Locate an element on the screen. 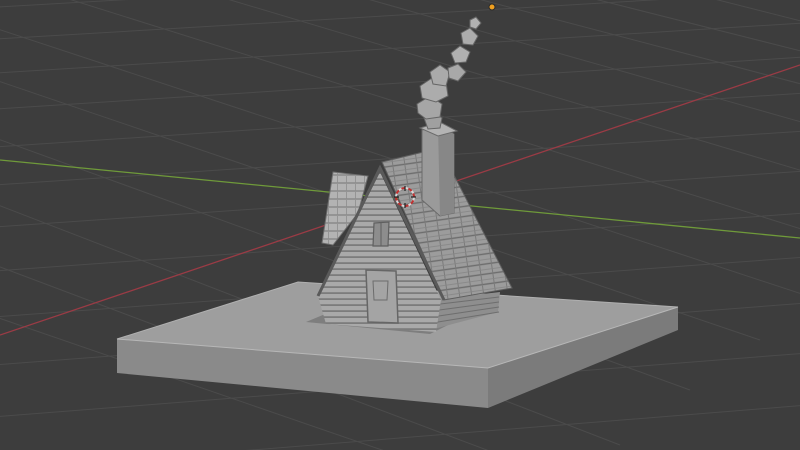 This screenshot has width=800, height=450. door is located at coordinates (382, 296).